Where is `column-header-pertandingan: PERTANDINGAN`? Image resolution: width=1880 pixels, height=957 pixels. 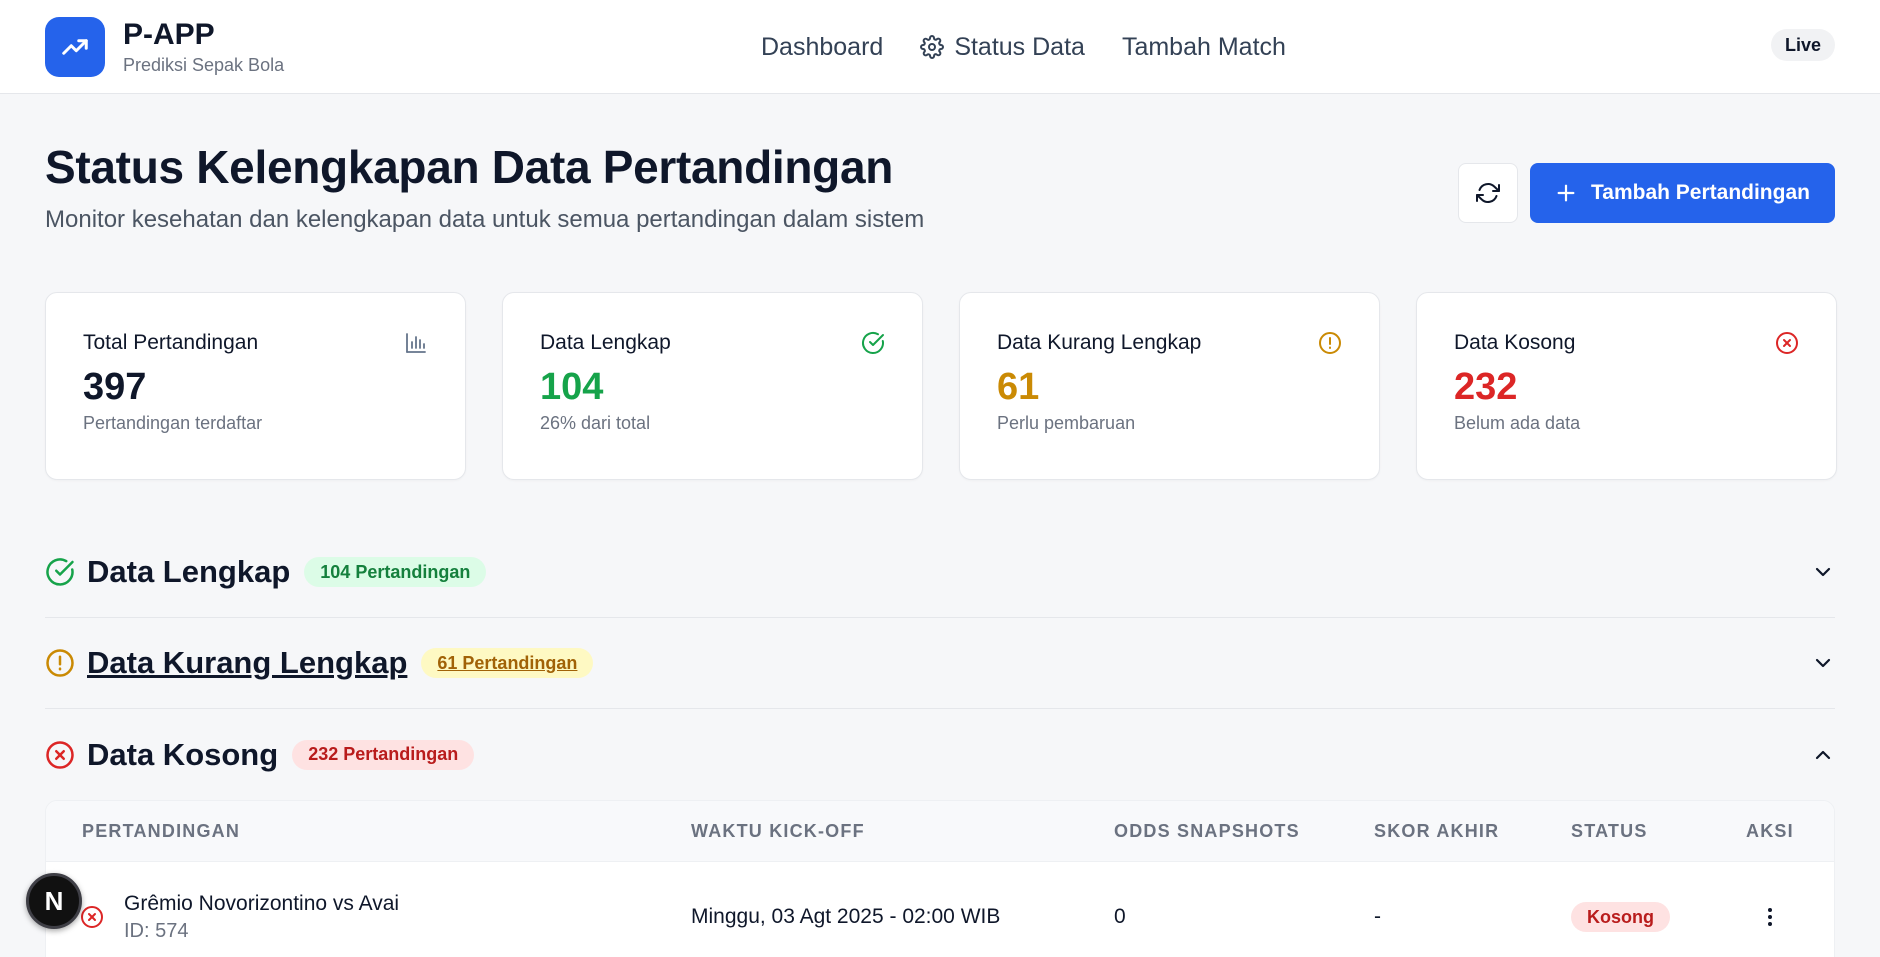 column-header-pertandingan: PERTANDINGAN is located at coordinates (161, 831).